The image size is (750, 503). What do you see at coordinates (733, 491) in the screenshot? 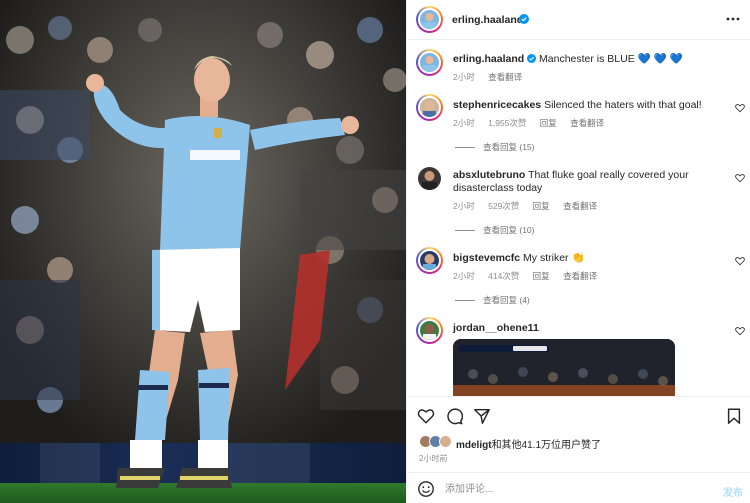
I see `post-comment-button: 发布` at bounding box center [733, 491].